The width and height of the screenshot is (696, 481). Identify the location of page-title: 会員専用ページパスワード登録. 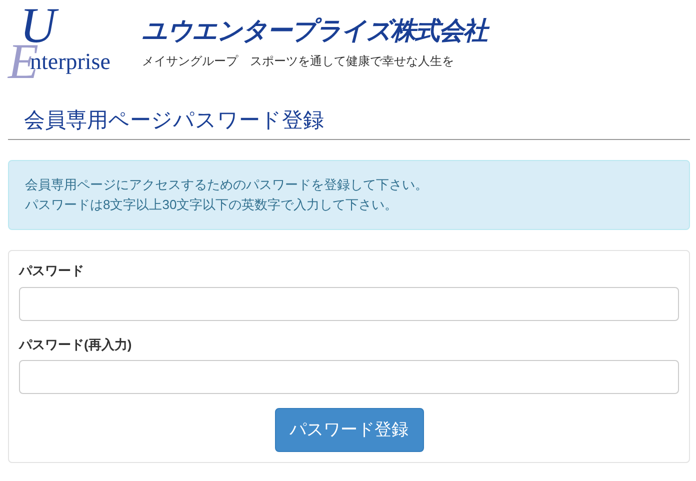
(349, 116).